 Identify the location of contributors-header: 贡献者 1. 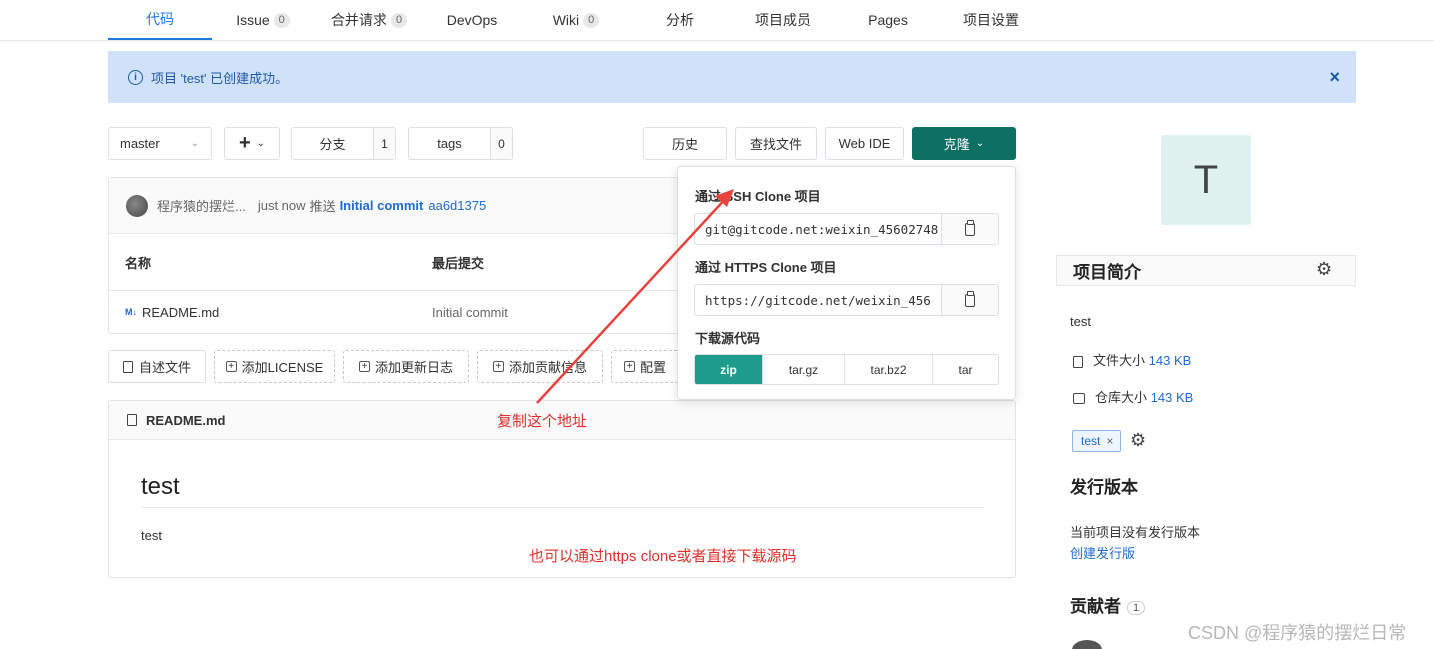
(1108, 604).